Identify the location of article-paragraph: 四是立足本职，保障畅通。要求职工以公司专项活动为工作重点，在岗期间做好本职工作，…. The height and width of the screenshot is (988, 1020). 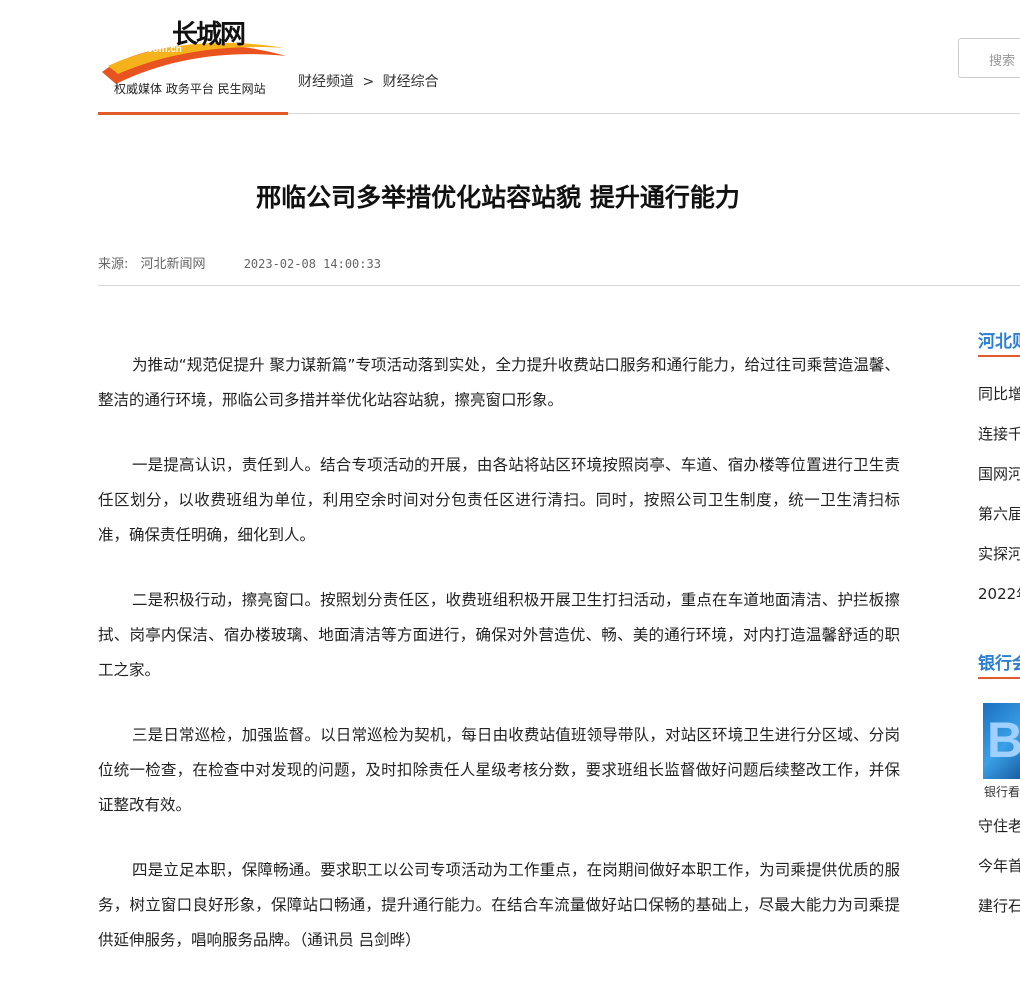
(499, 905).